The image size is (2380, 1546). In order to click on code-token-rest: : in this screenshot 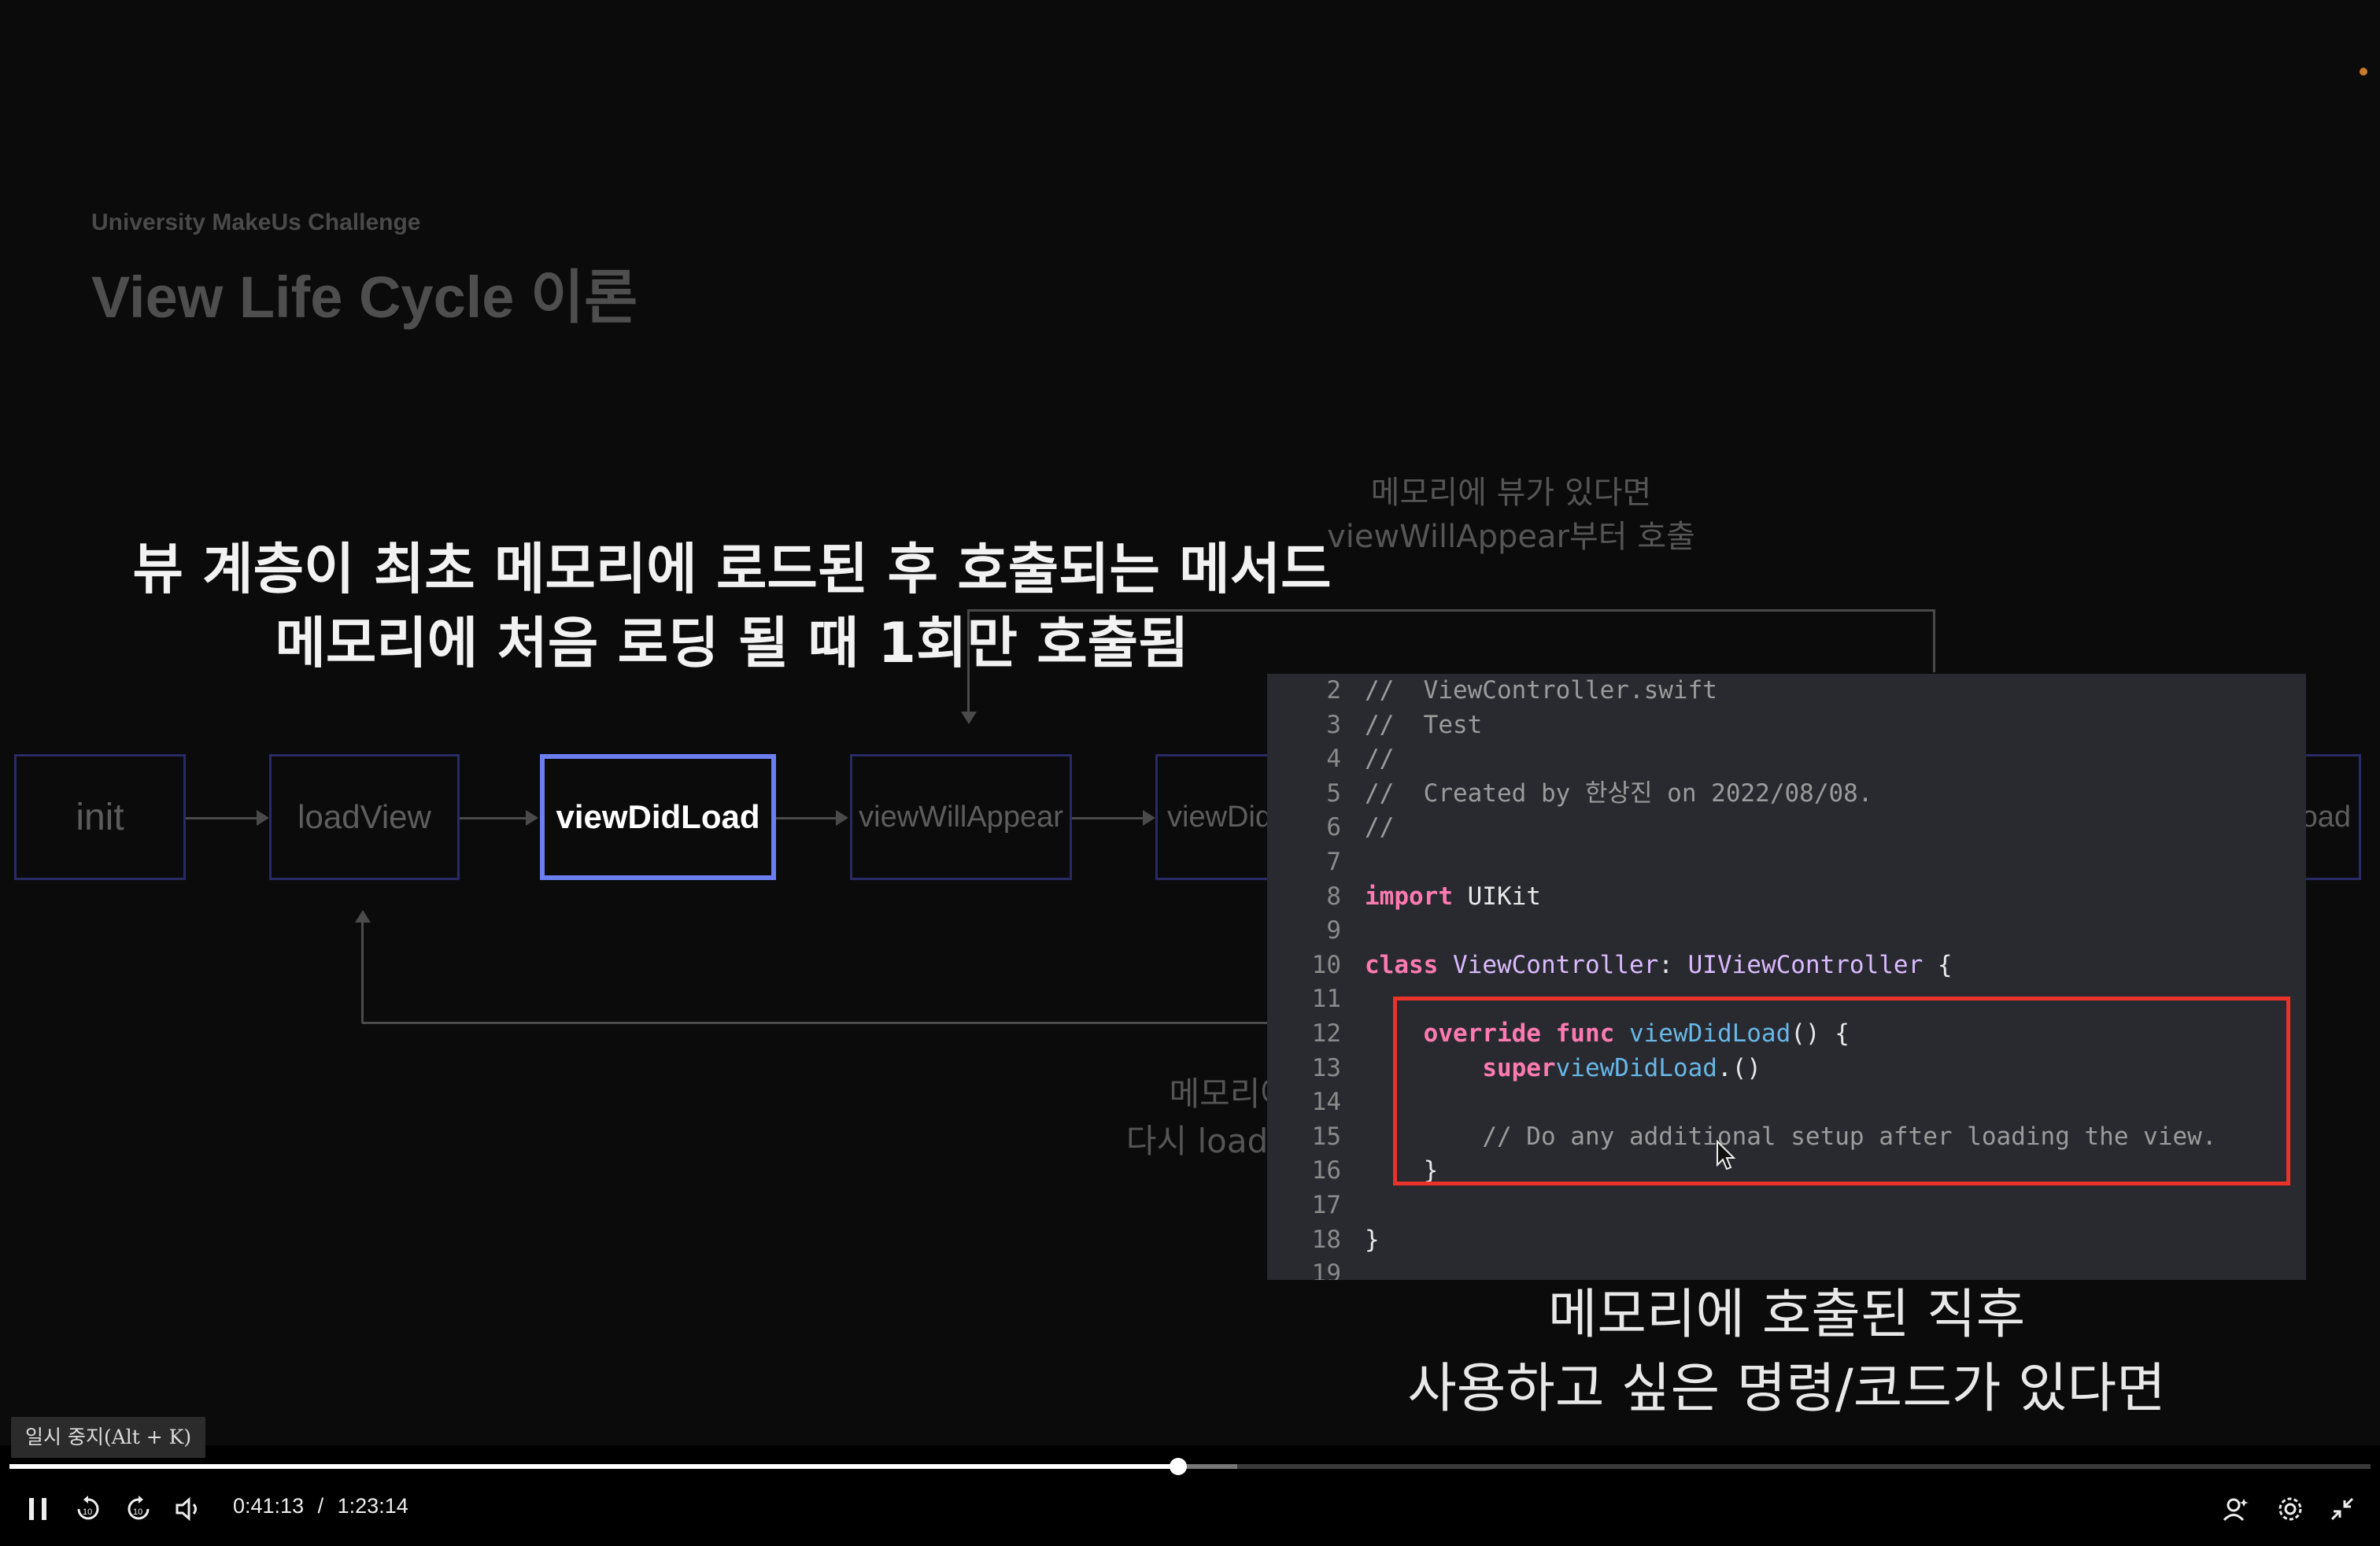, I will do `click(1673, 965)`.